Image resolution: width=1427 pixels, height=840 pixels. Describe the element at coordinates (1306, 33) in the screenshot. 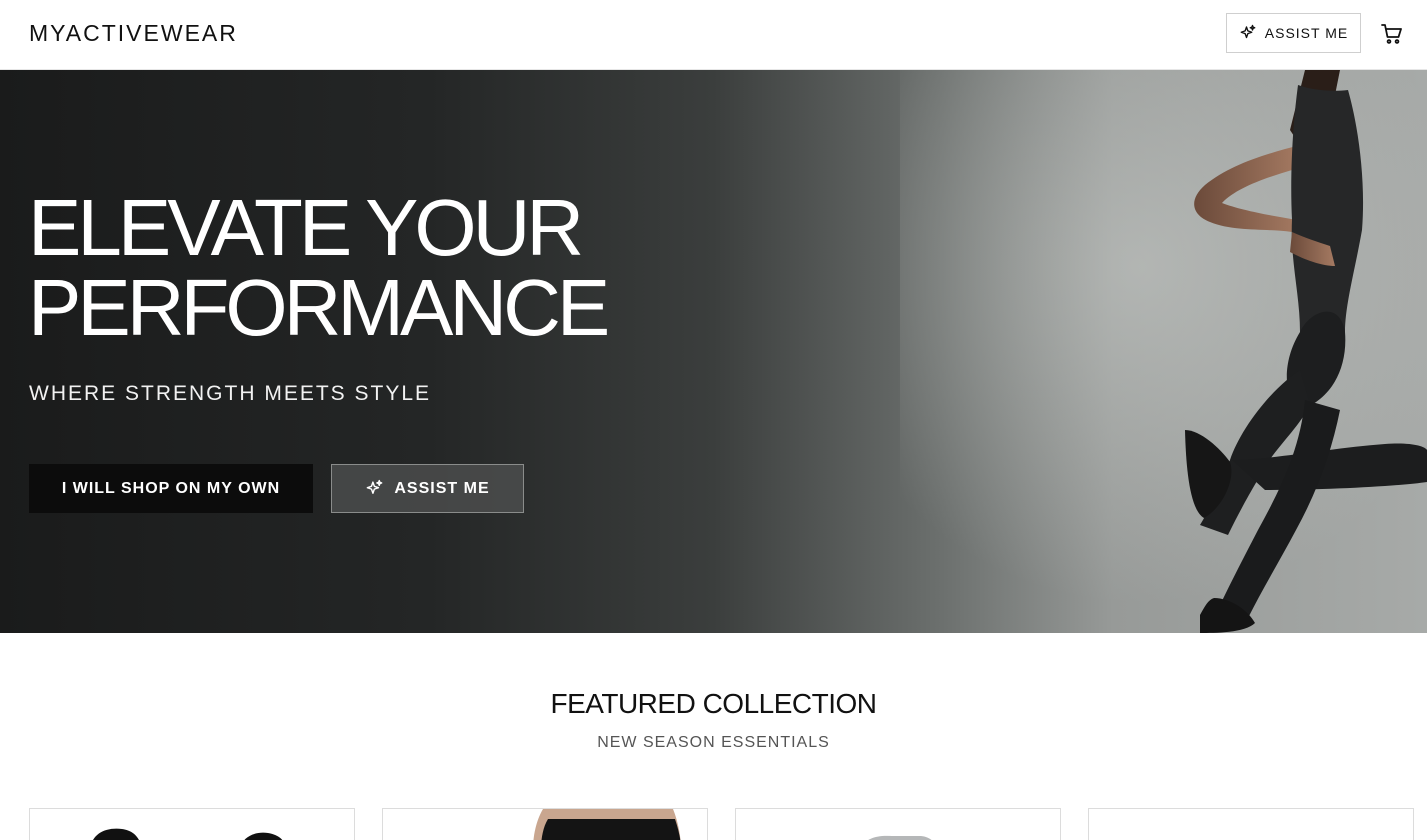

I see `header-assist-label: ASSIST ME` at that location.